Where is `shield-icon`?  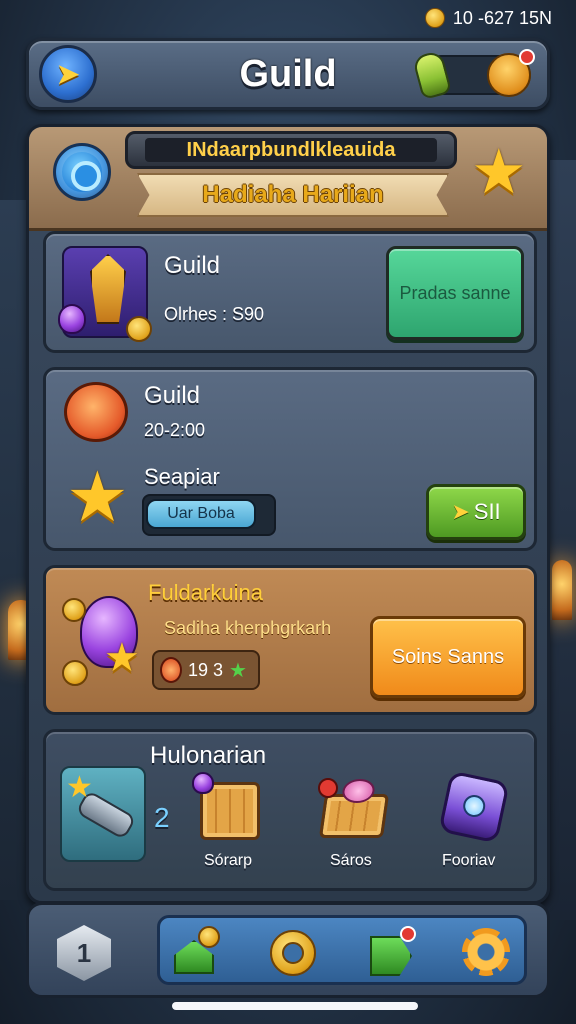
shield-icon is located at coordinates (108, 289).